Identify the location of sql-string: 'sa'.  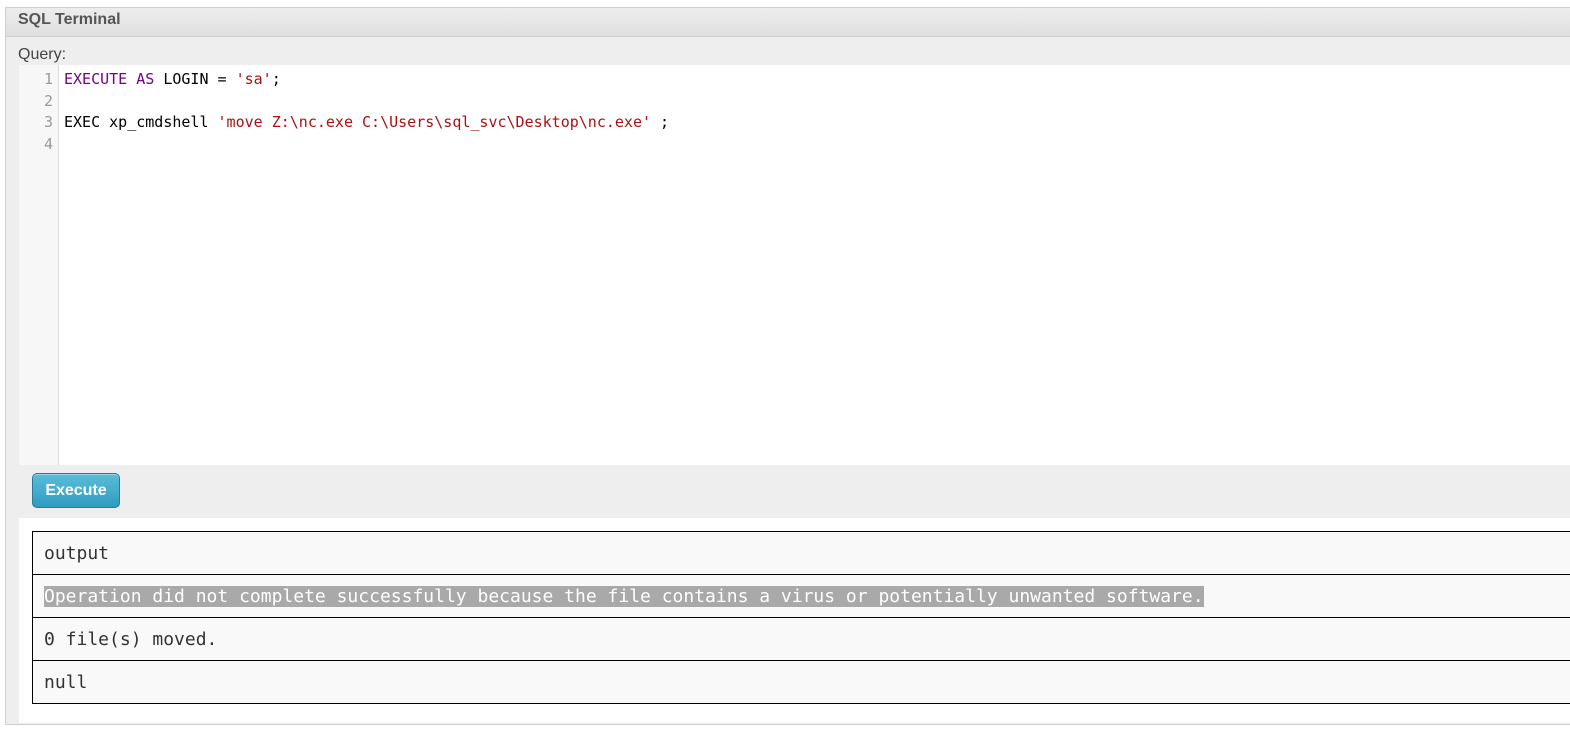
(253, 79).